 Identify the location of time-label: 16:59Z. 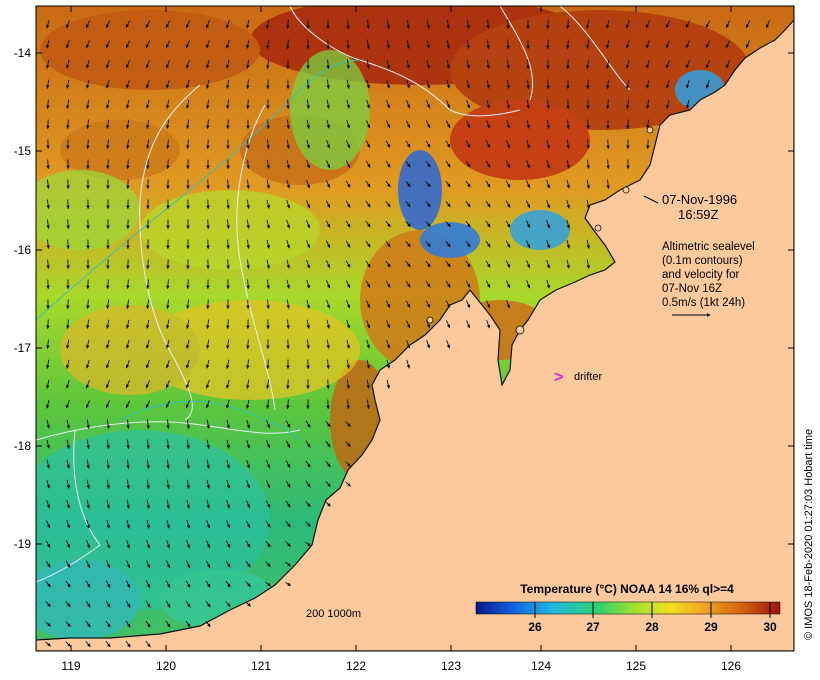
(698, 214).